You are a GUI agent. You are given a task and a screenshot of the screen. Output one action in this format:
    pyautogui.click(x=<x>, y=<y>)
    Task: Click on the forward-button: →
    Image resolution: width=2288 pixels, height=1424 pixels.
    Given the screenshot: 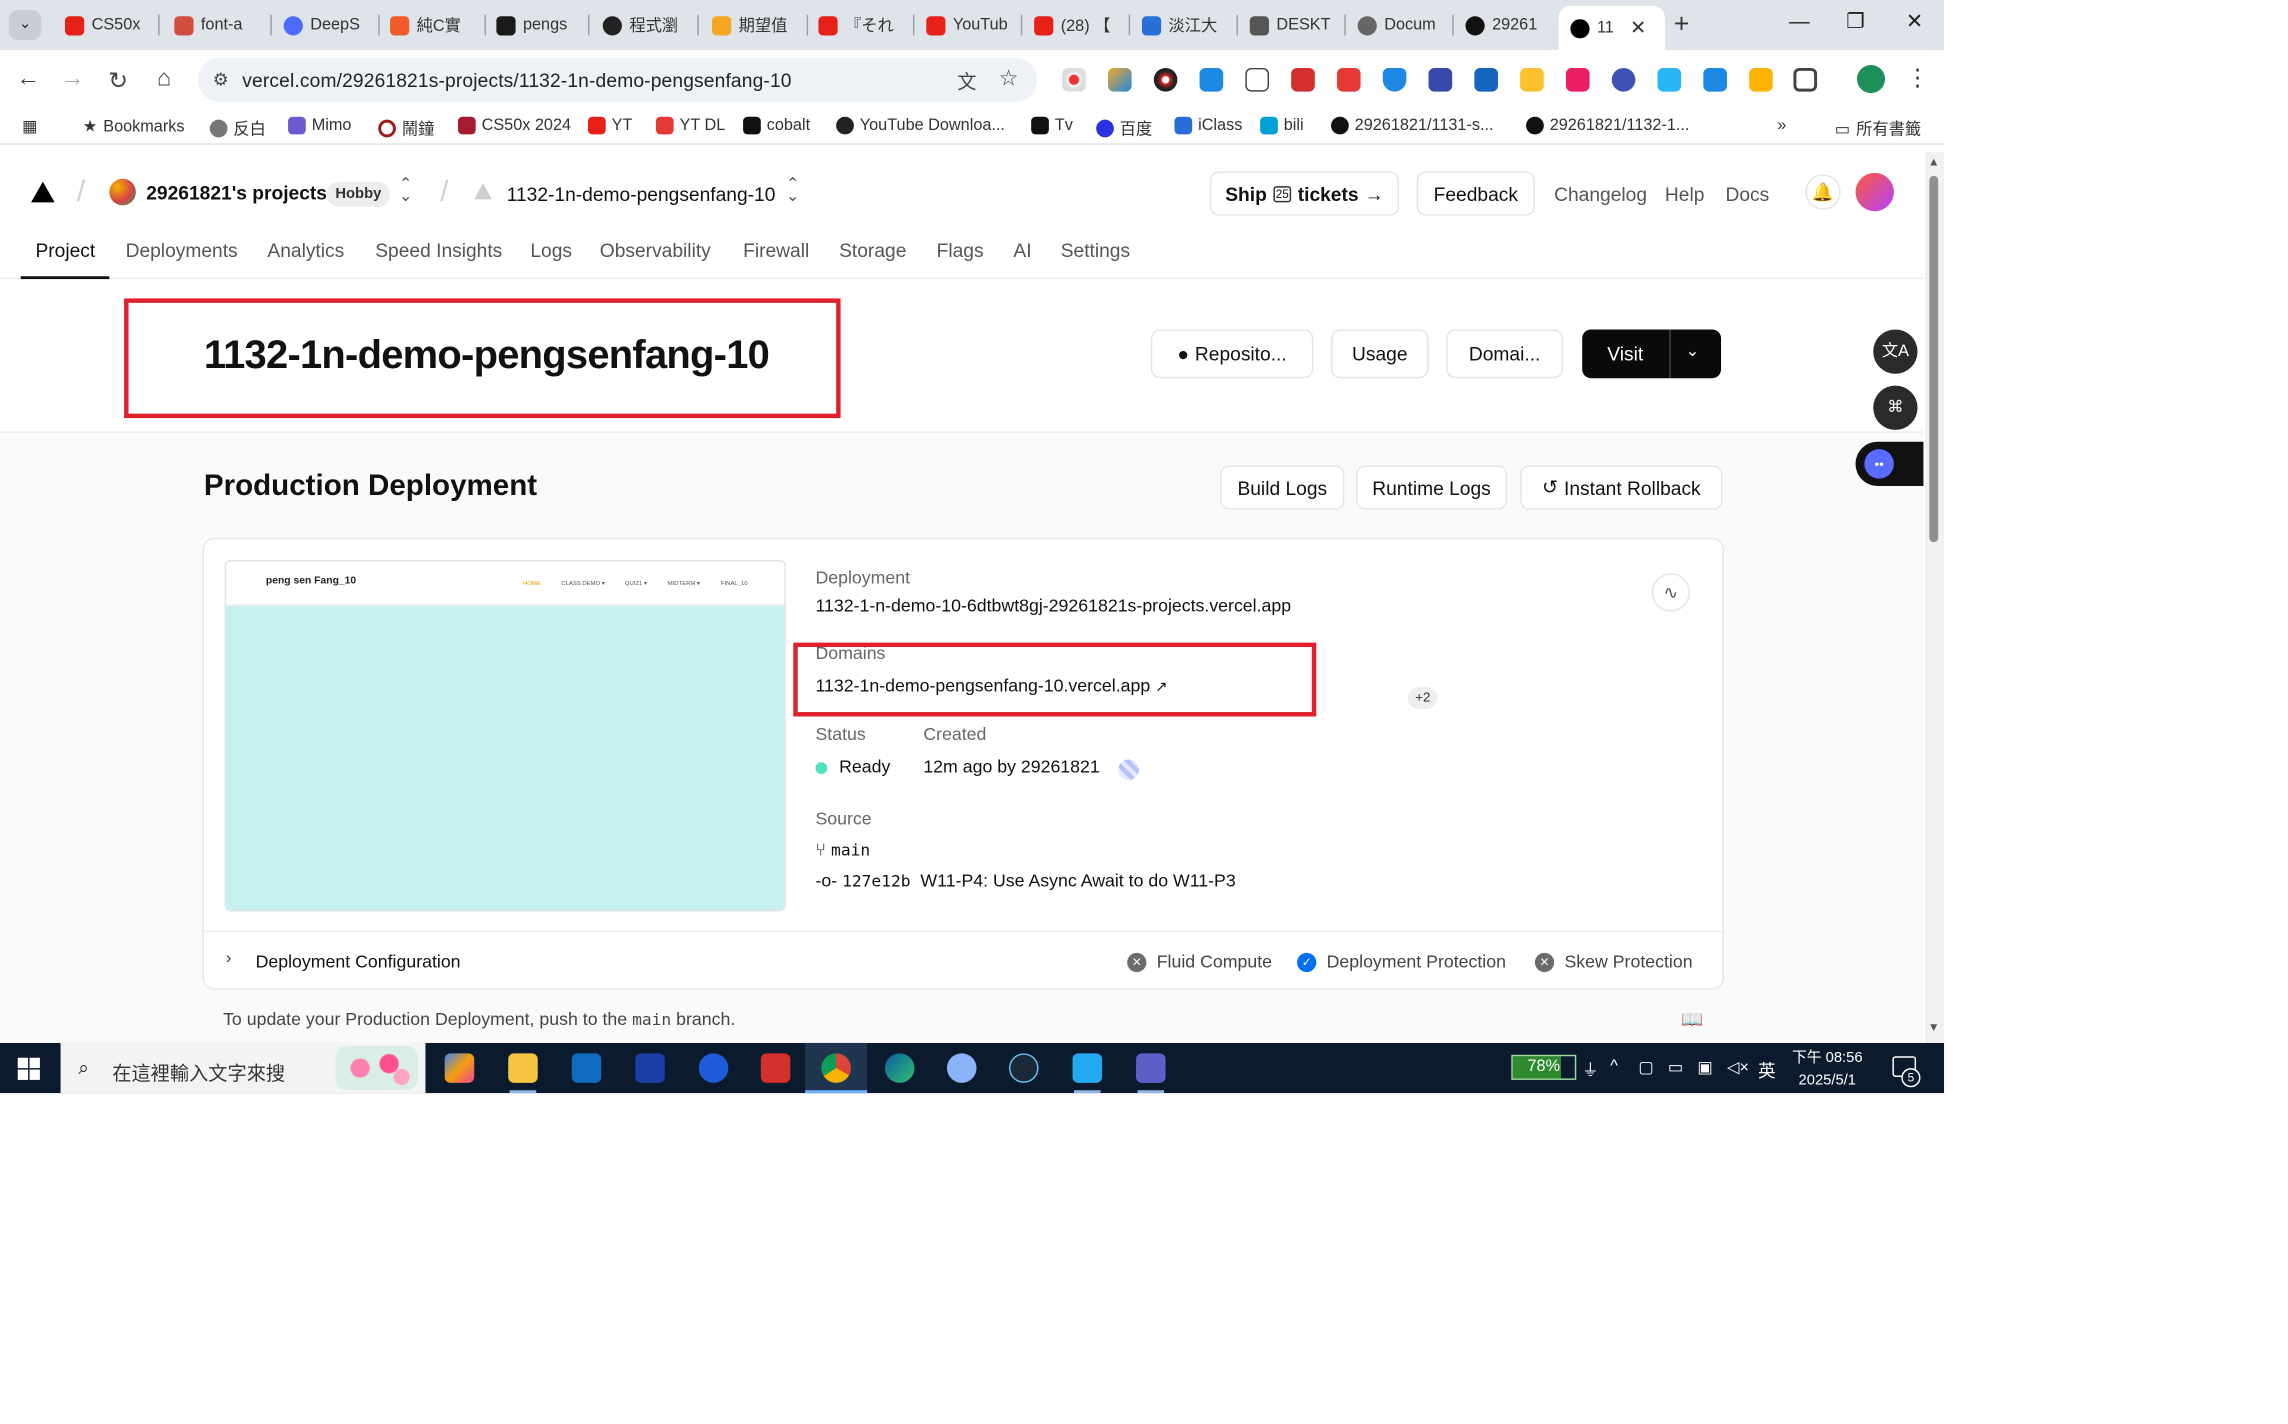 What is the action you would take?
    pyautogui.click(x=72, y=79)
    